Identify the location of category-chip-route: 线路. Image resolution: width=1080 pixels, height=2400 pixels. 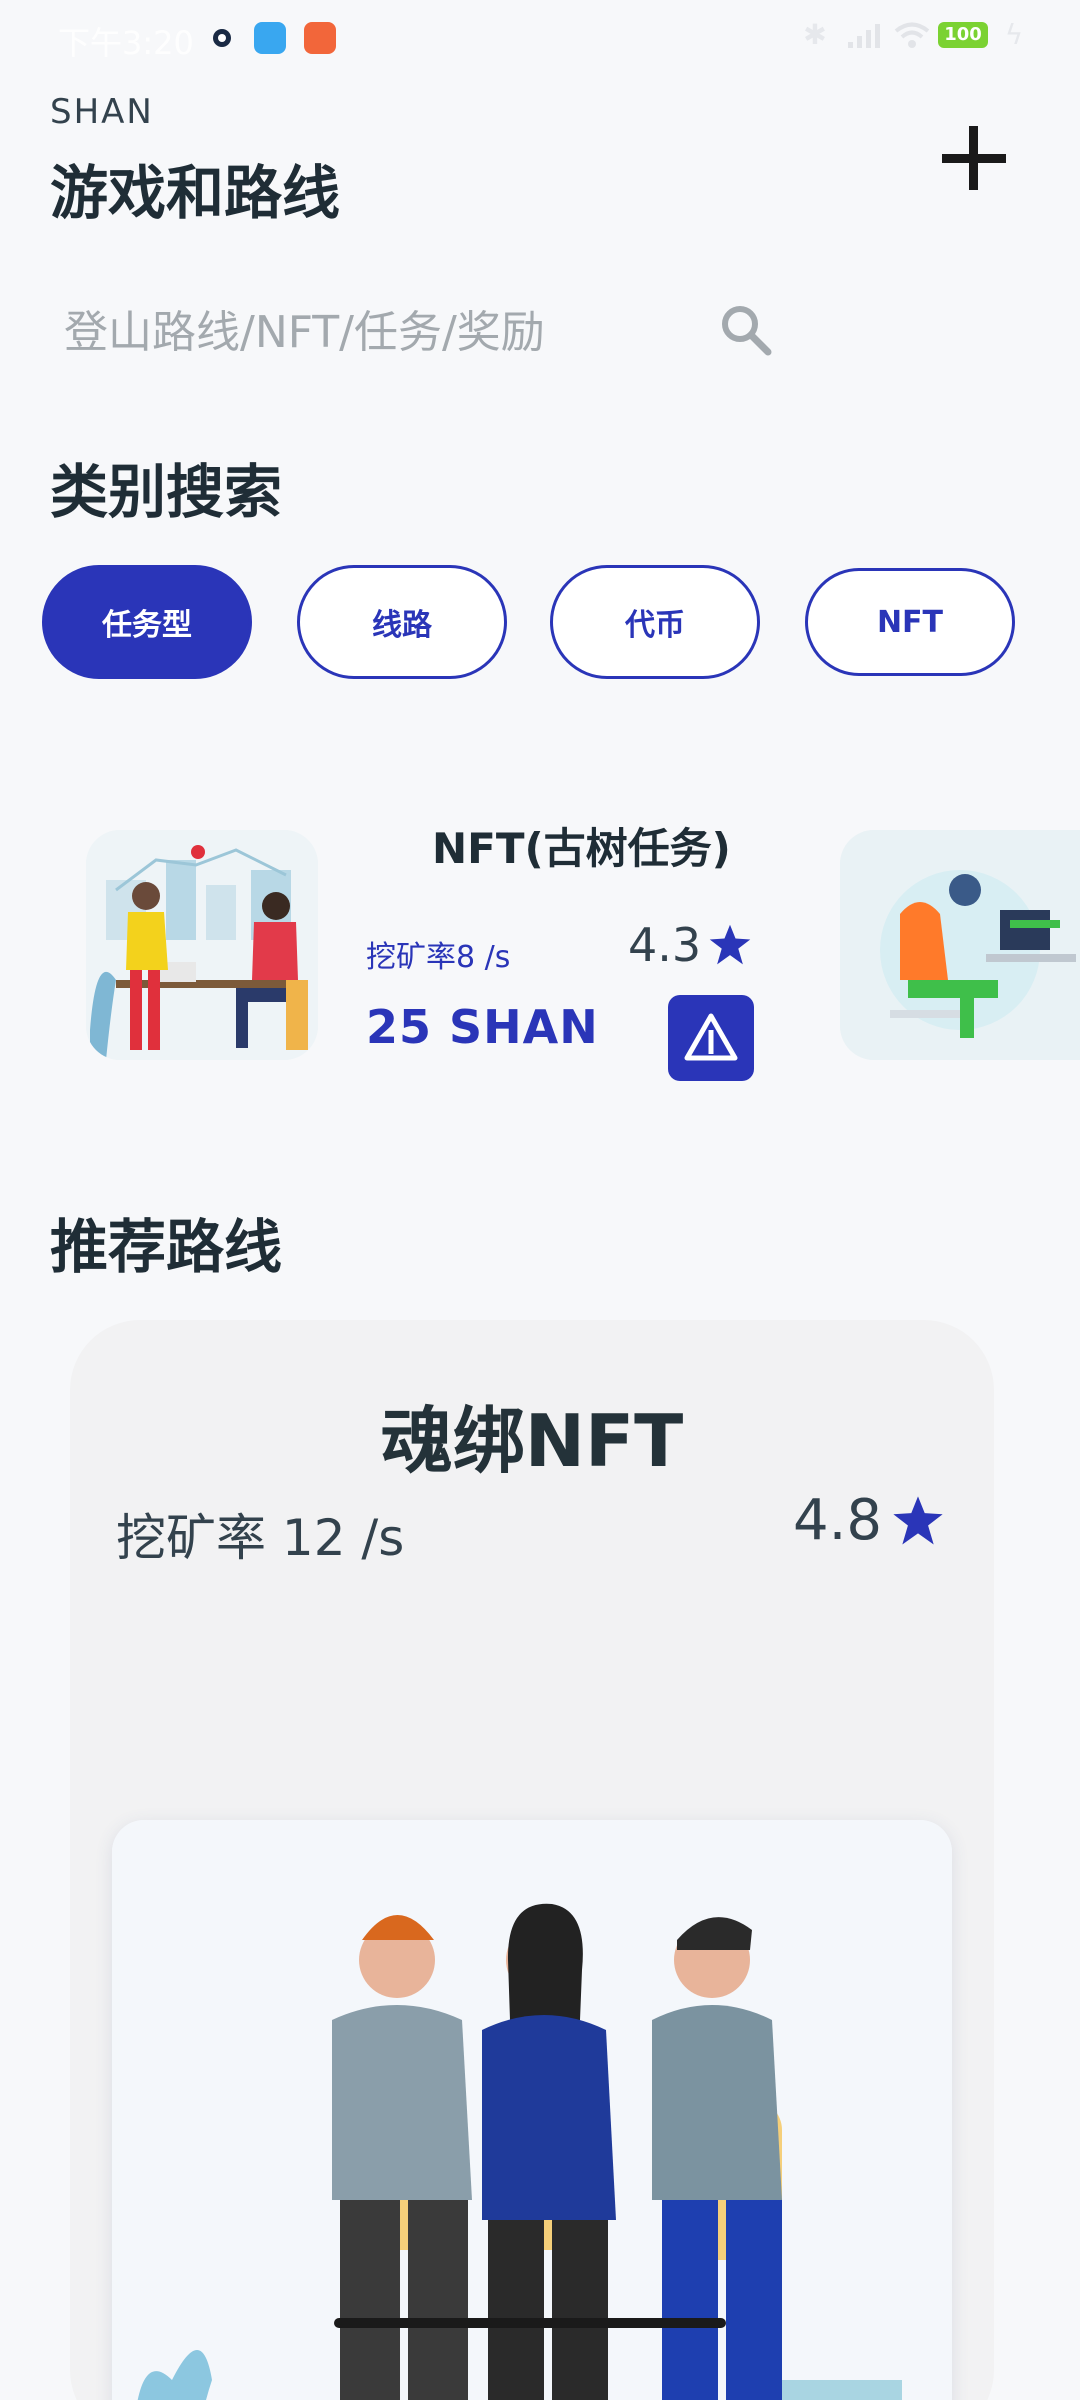
(402, 622).